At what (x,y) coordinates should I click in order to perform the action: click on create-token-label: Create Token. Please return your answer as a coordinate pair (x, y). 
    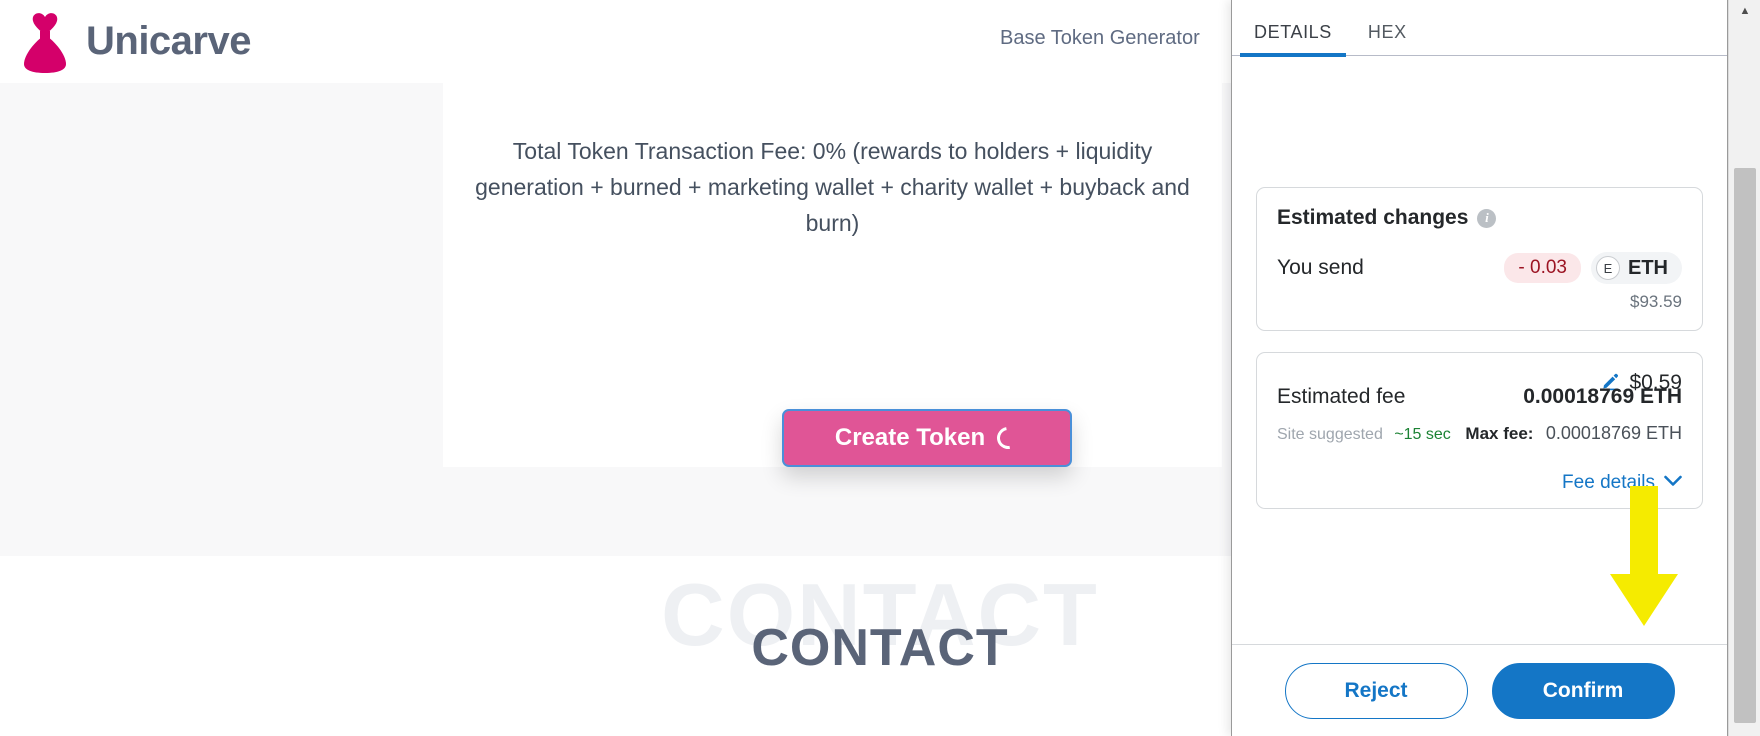
    Looking at the image, I should click on (910, 437).